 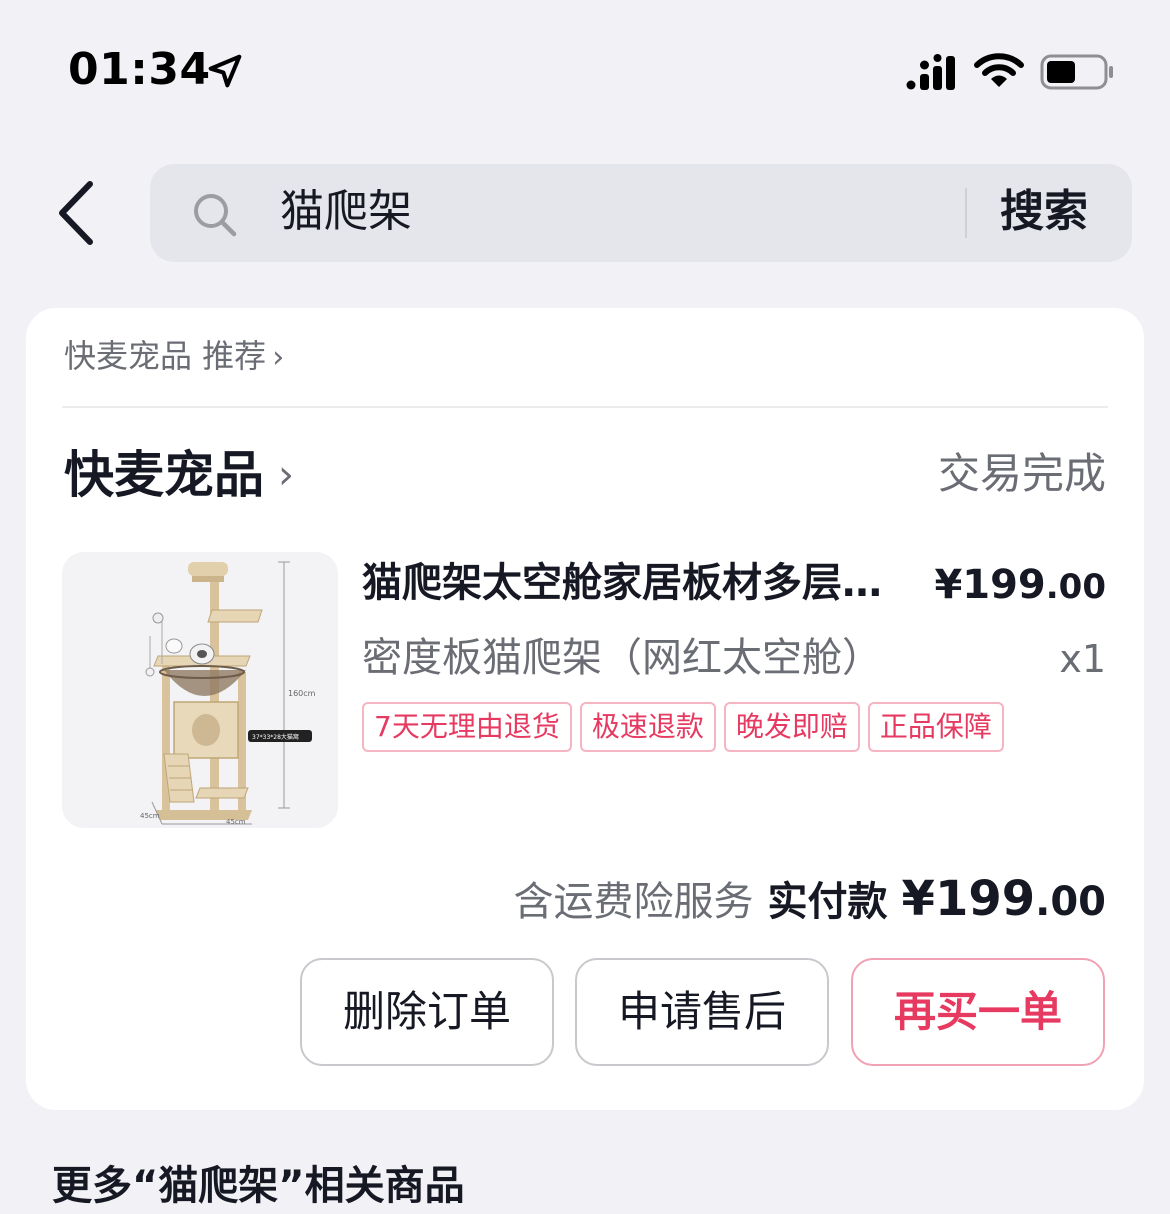 I want to click on search-bar: 猫爬架 搜索, so click(x=641, y=213).